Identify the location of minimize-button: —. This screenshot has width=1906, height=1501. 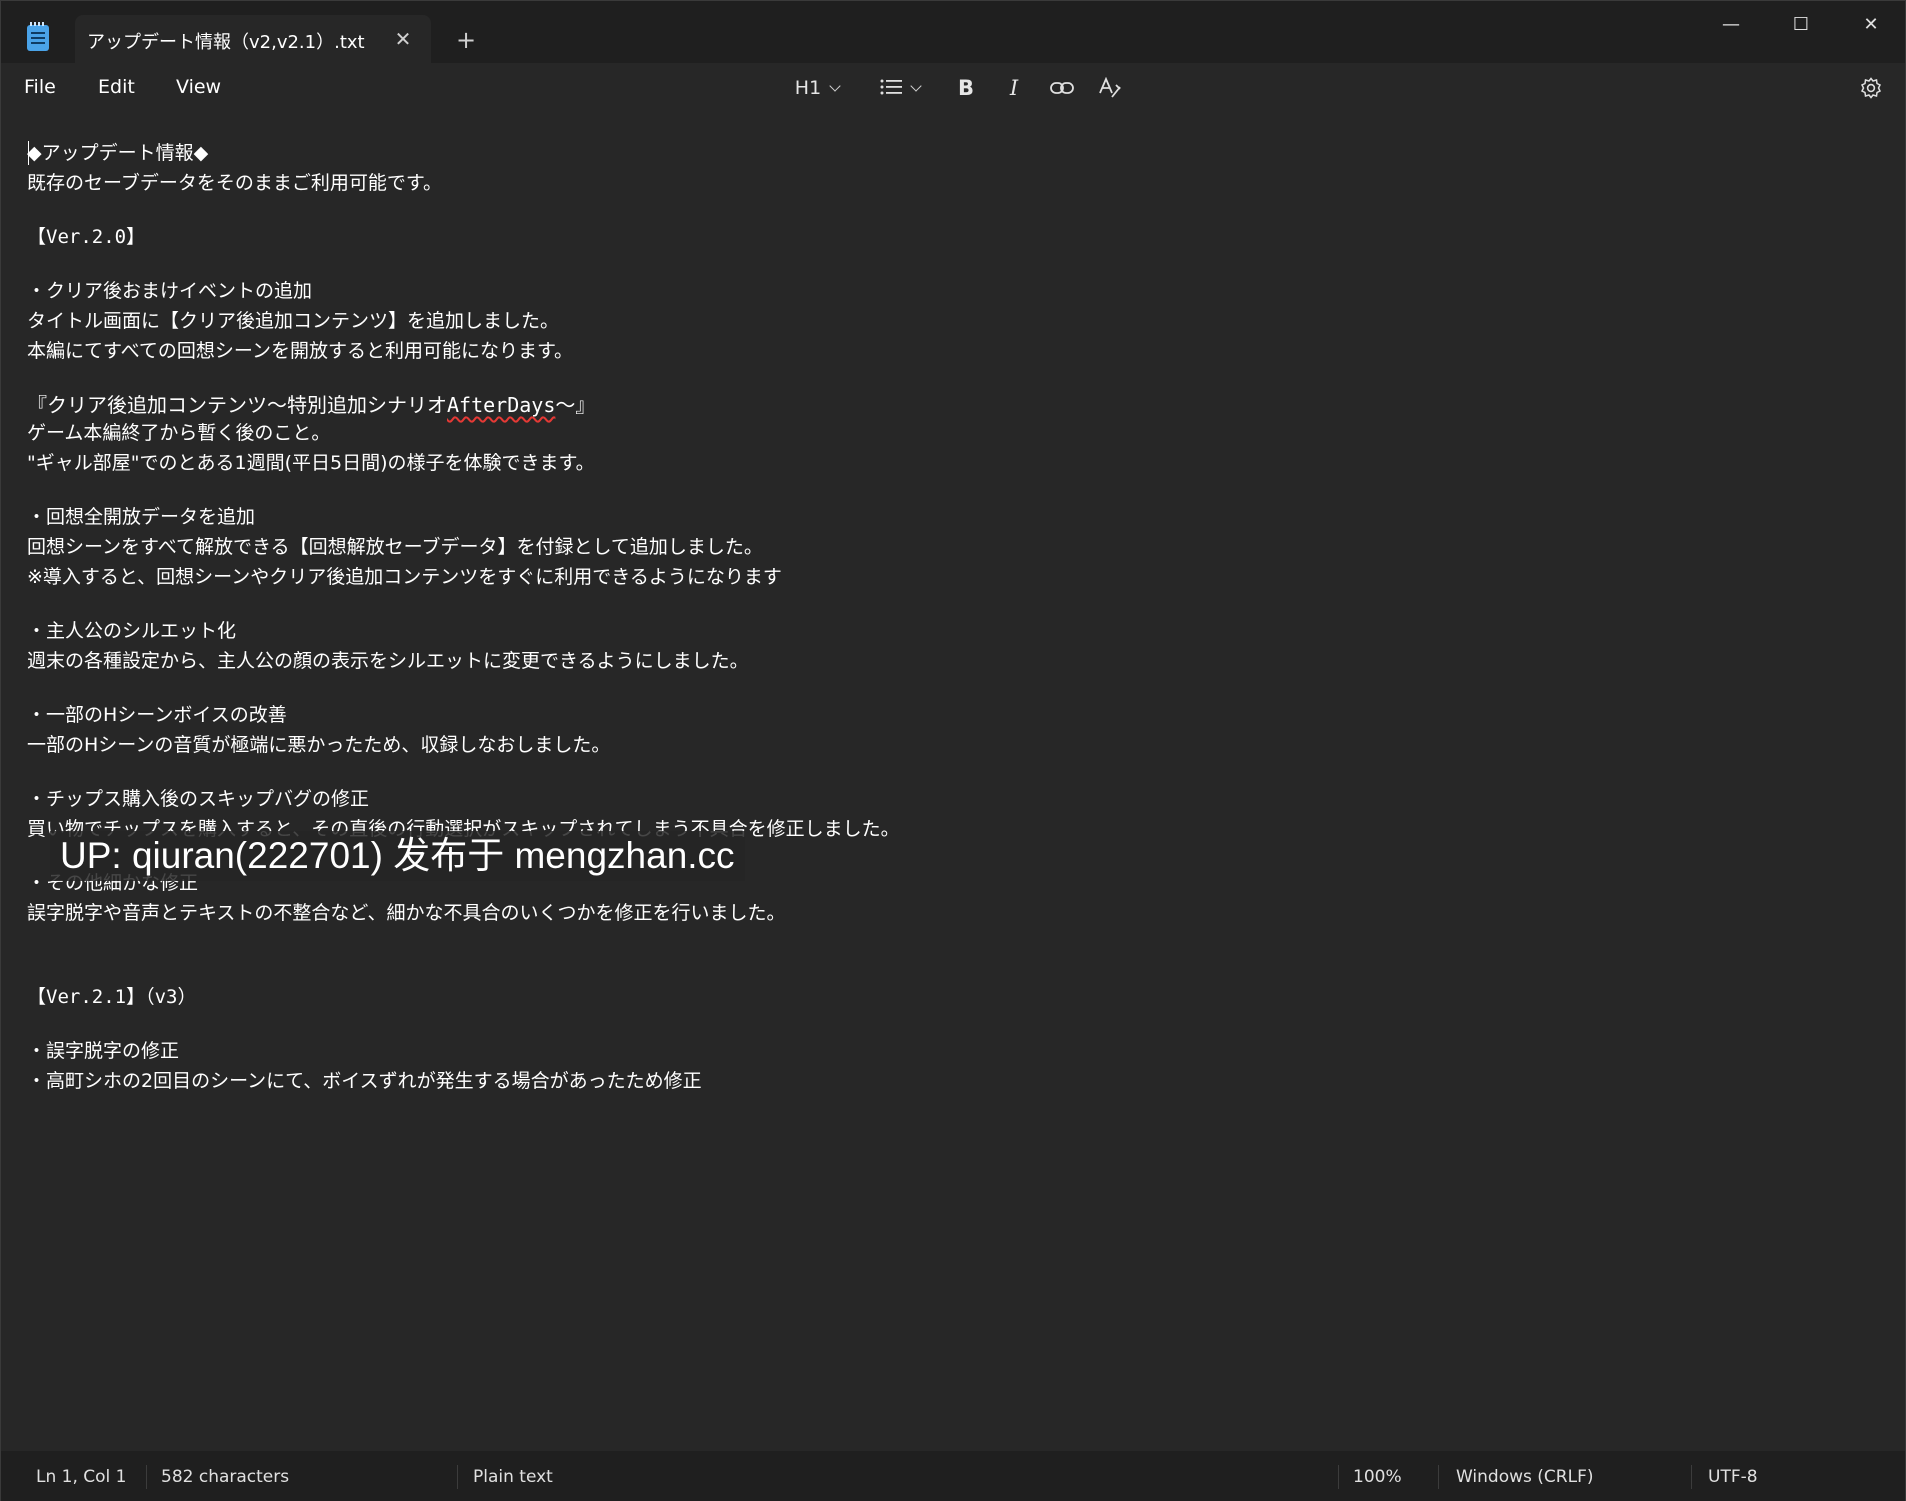
(1731, 25).